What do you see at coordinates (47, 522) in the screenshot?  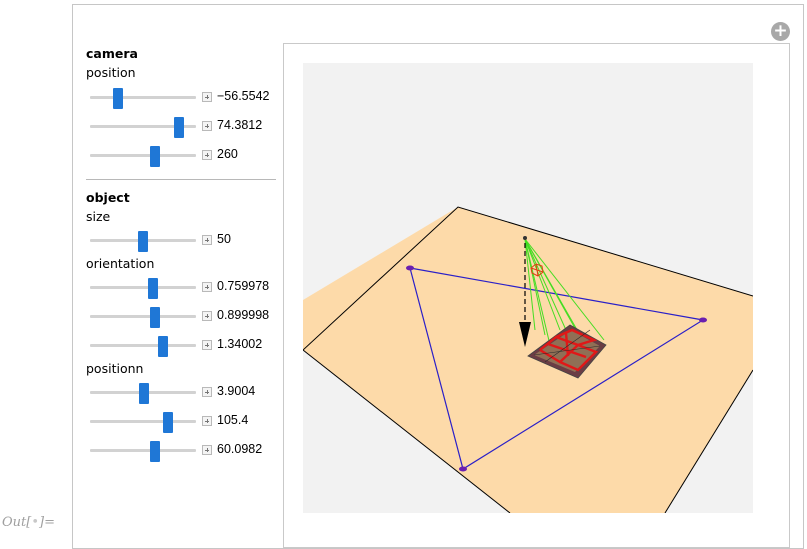 I see `output-suffix: ]=` at bounding box center [47, 522].